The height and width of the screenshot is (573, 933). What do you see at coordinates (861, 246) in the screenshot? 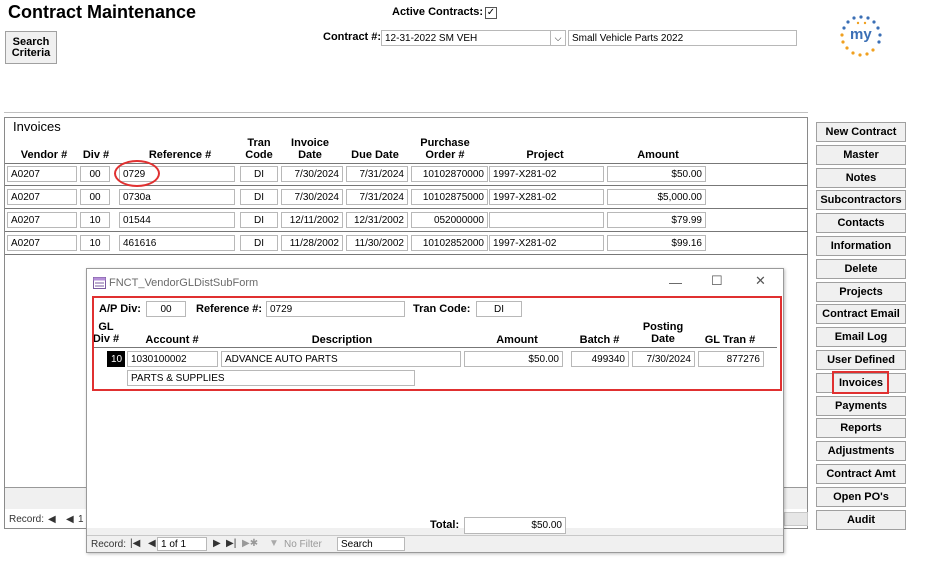
I see `sidebar-information-button: Information` at bounding box center [861, 246].